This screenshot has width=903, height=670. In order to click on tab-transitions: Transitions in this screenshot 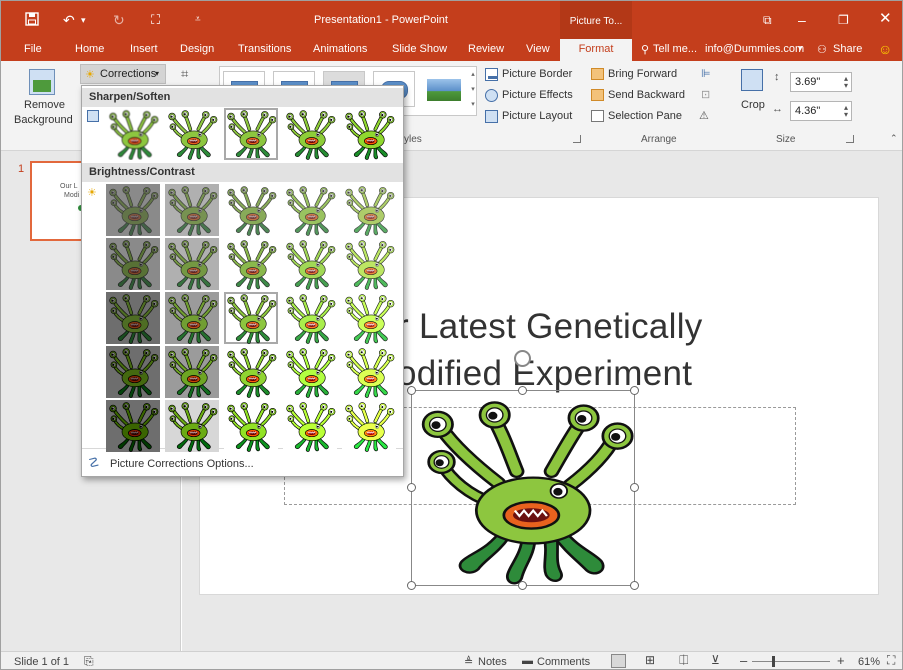, I will do `click(264, 49)`.